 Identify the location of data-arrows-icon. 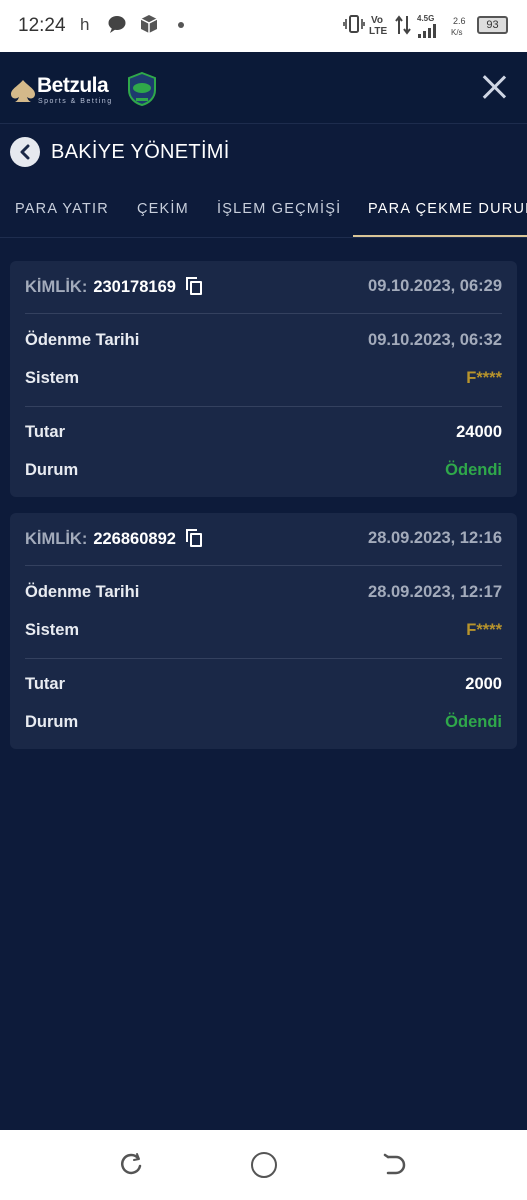
(403, 27).